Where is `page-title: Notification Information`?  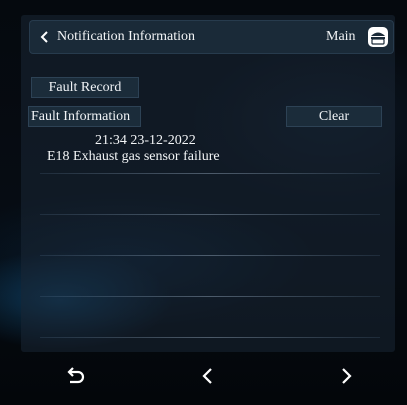 page-title: Notification Information is located at coordinates (126, 36).